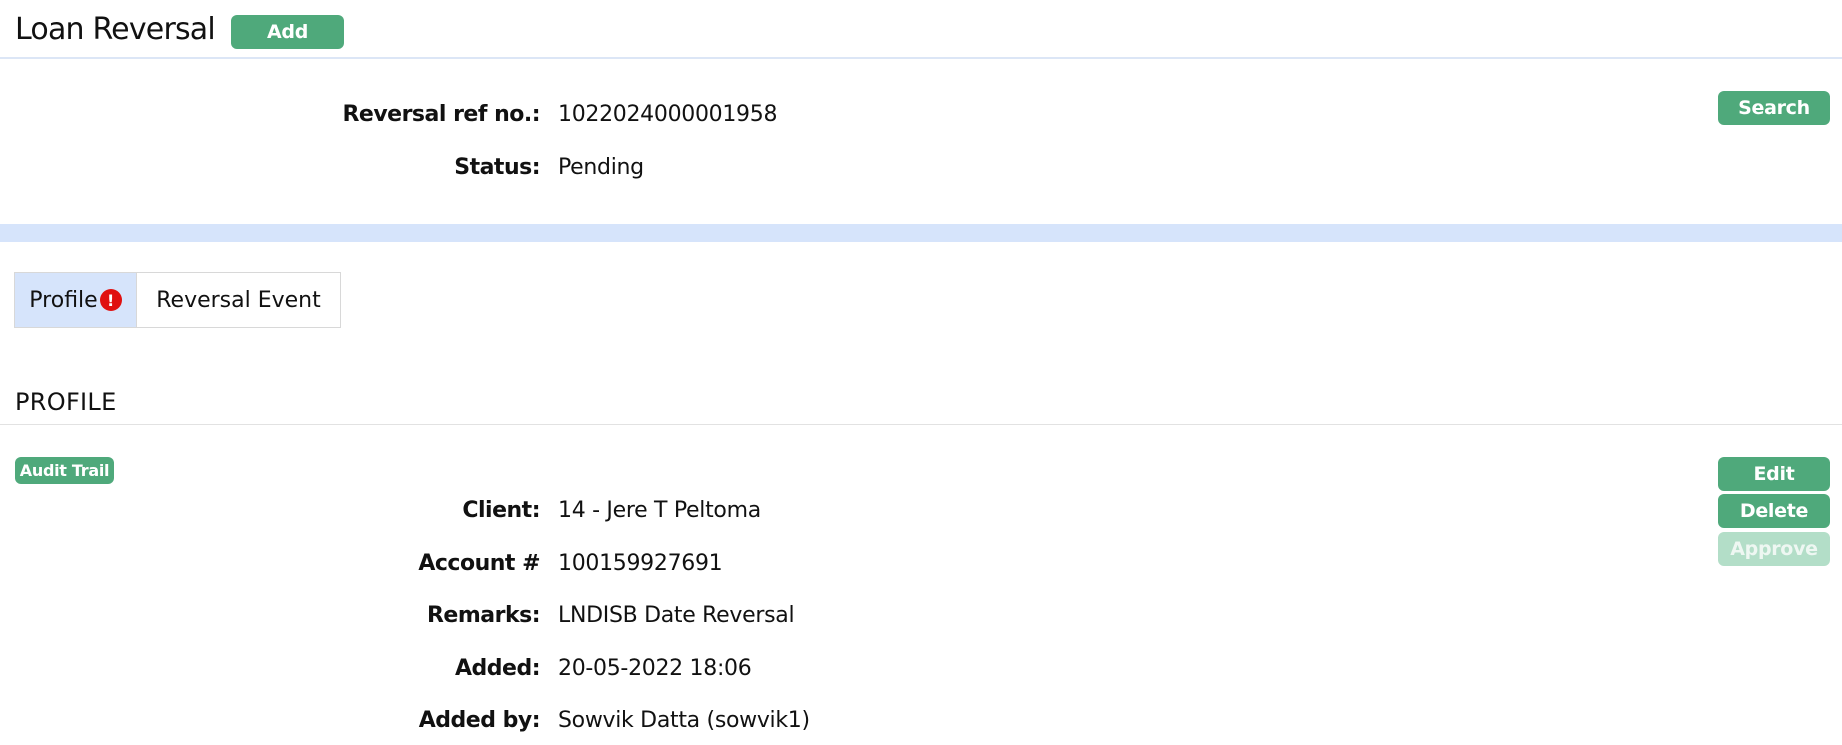 The width and height of the screenshot is (1842, 745). What do you see at coordinates (1774, 511) in the screenshot?
I see `delete-button: Delete` at bounding box center [1774, 511].